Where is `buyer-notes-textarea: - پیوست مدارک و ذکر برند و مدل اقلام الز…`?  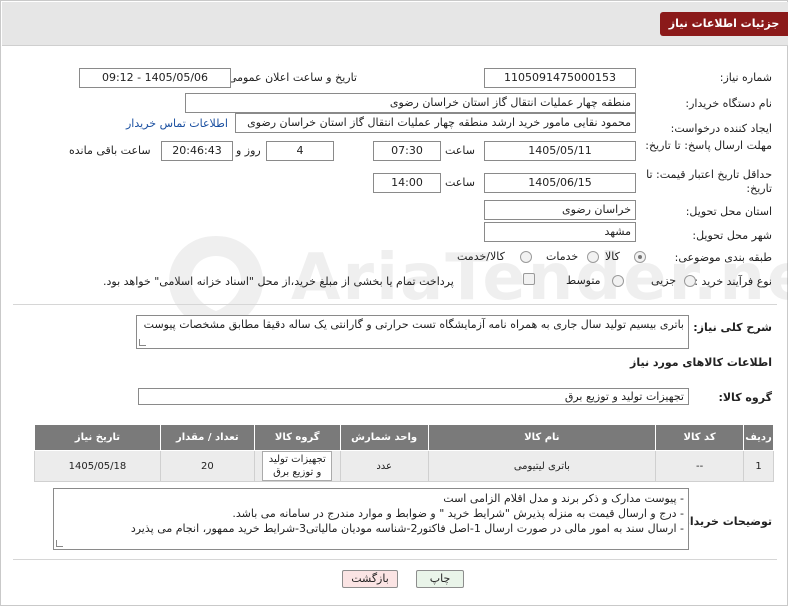
buyer-notes-textarea: - پیوست مدارک و ذکر برند و مدل اقلام الز… is located at coordinates (371, 519).